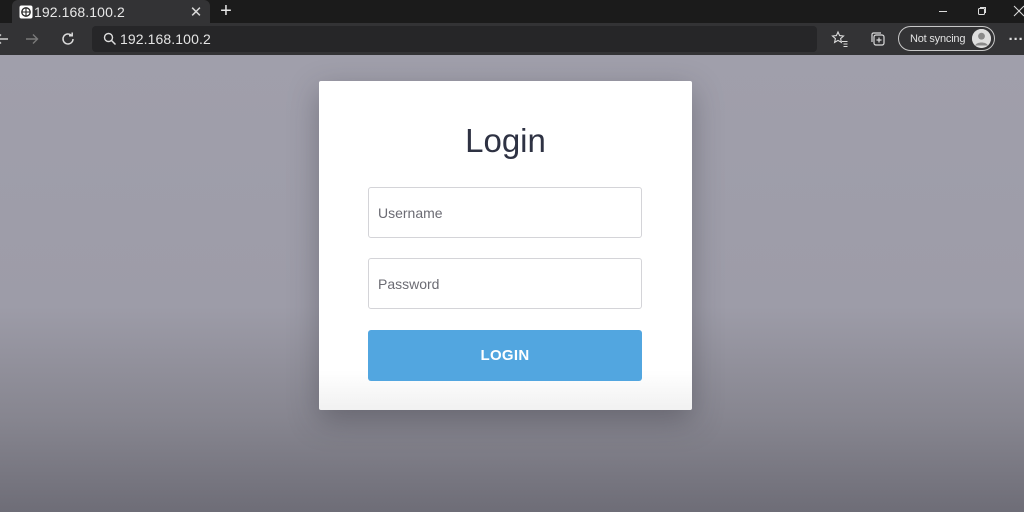 The image size is (1024, 512). Describe the element at coordinates (454, 39) in the screenshot. I see `address-bar: 192.168.100.2` at that location.